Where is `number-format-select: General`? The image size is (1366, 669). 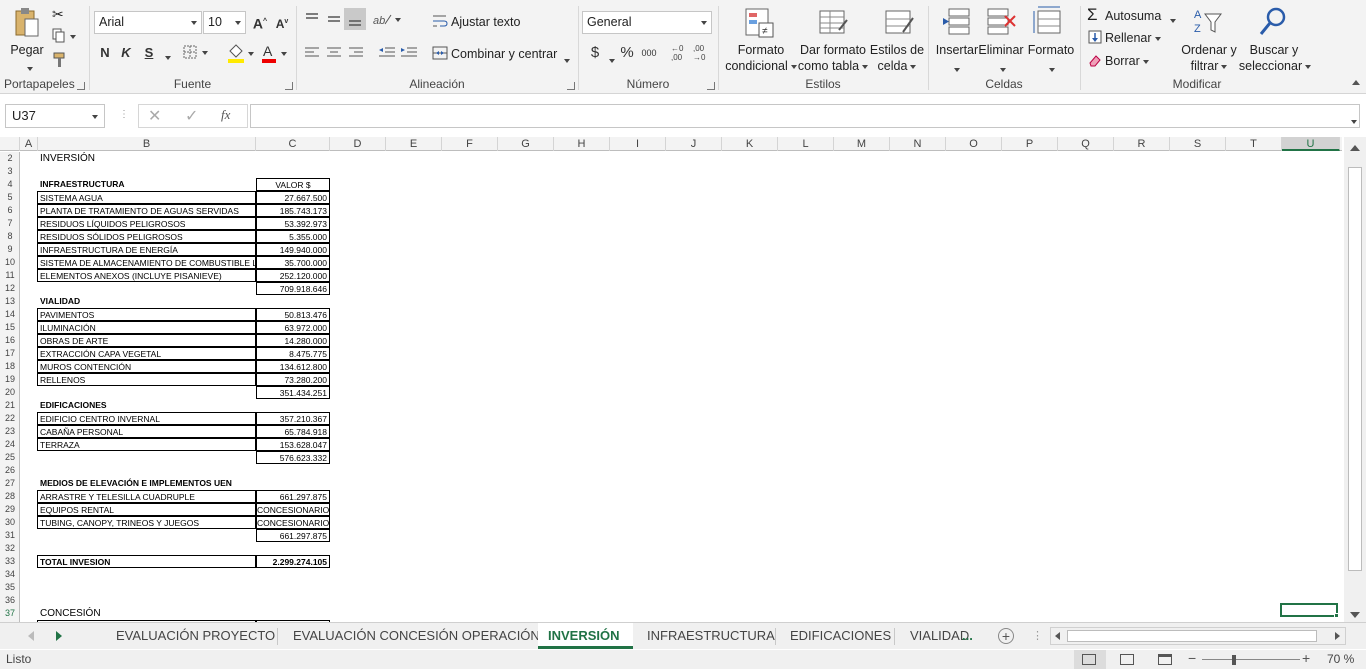 number-format-select: General is located at coordinates (647, 22).